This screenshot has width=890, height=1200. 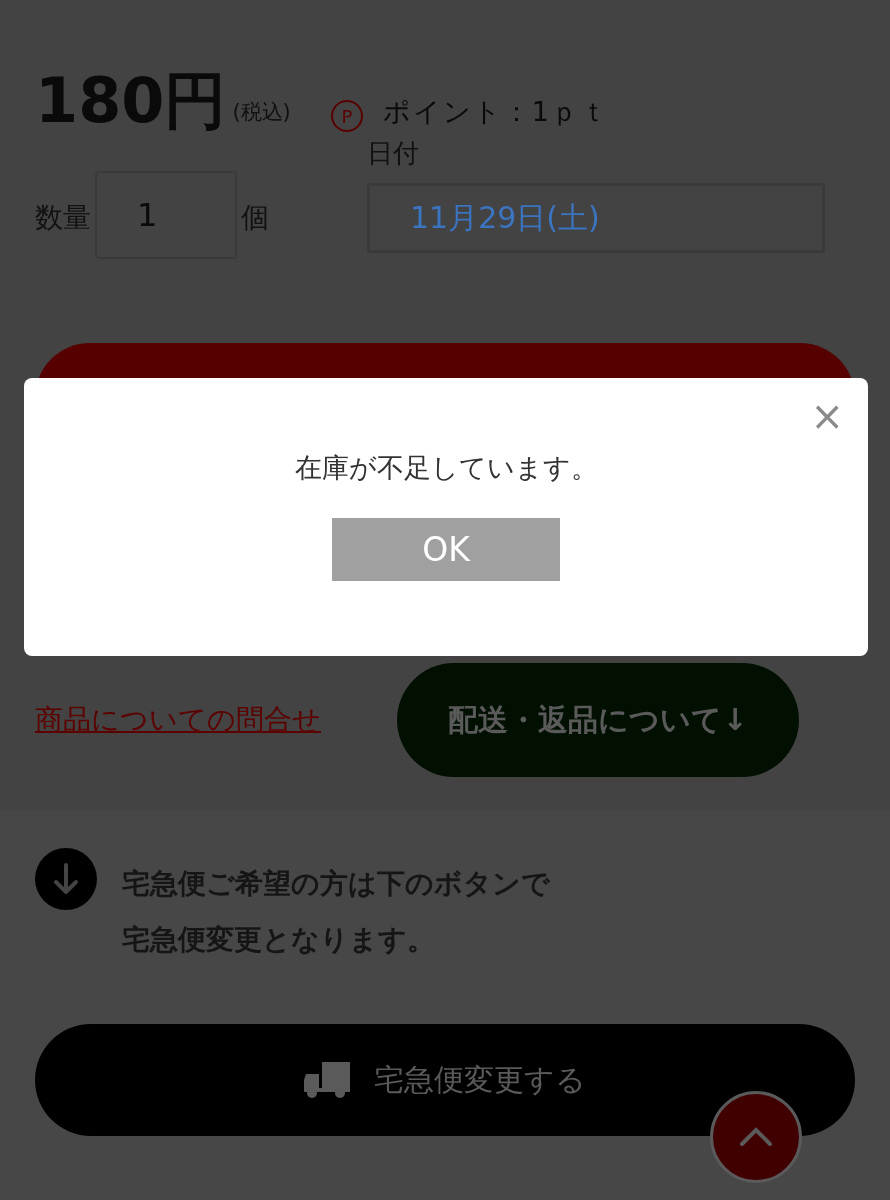 What do you see at coordinates (166, 215) in the screenshot?
I see `quantity-field: 1` at bounding box center [166, 215].